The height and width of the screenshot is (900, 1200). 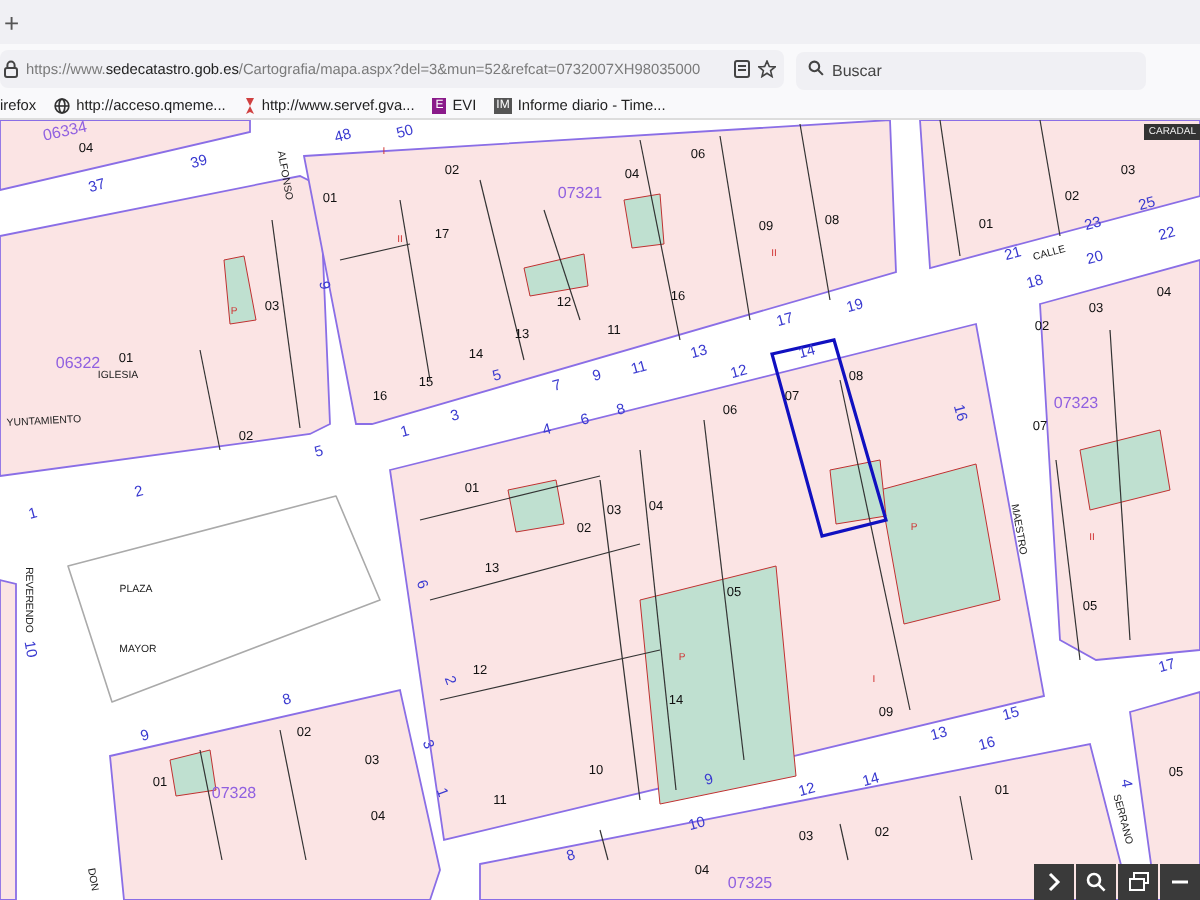 I want to click on ribbon-icon, so click(x=249, y=105).